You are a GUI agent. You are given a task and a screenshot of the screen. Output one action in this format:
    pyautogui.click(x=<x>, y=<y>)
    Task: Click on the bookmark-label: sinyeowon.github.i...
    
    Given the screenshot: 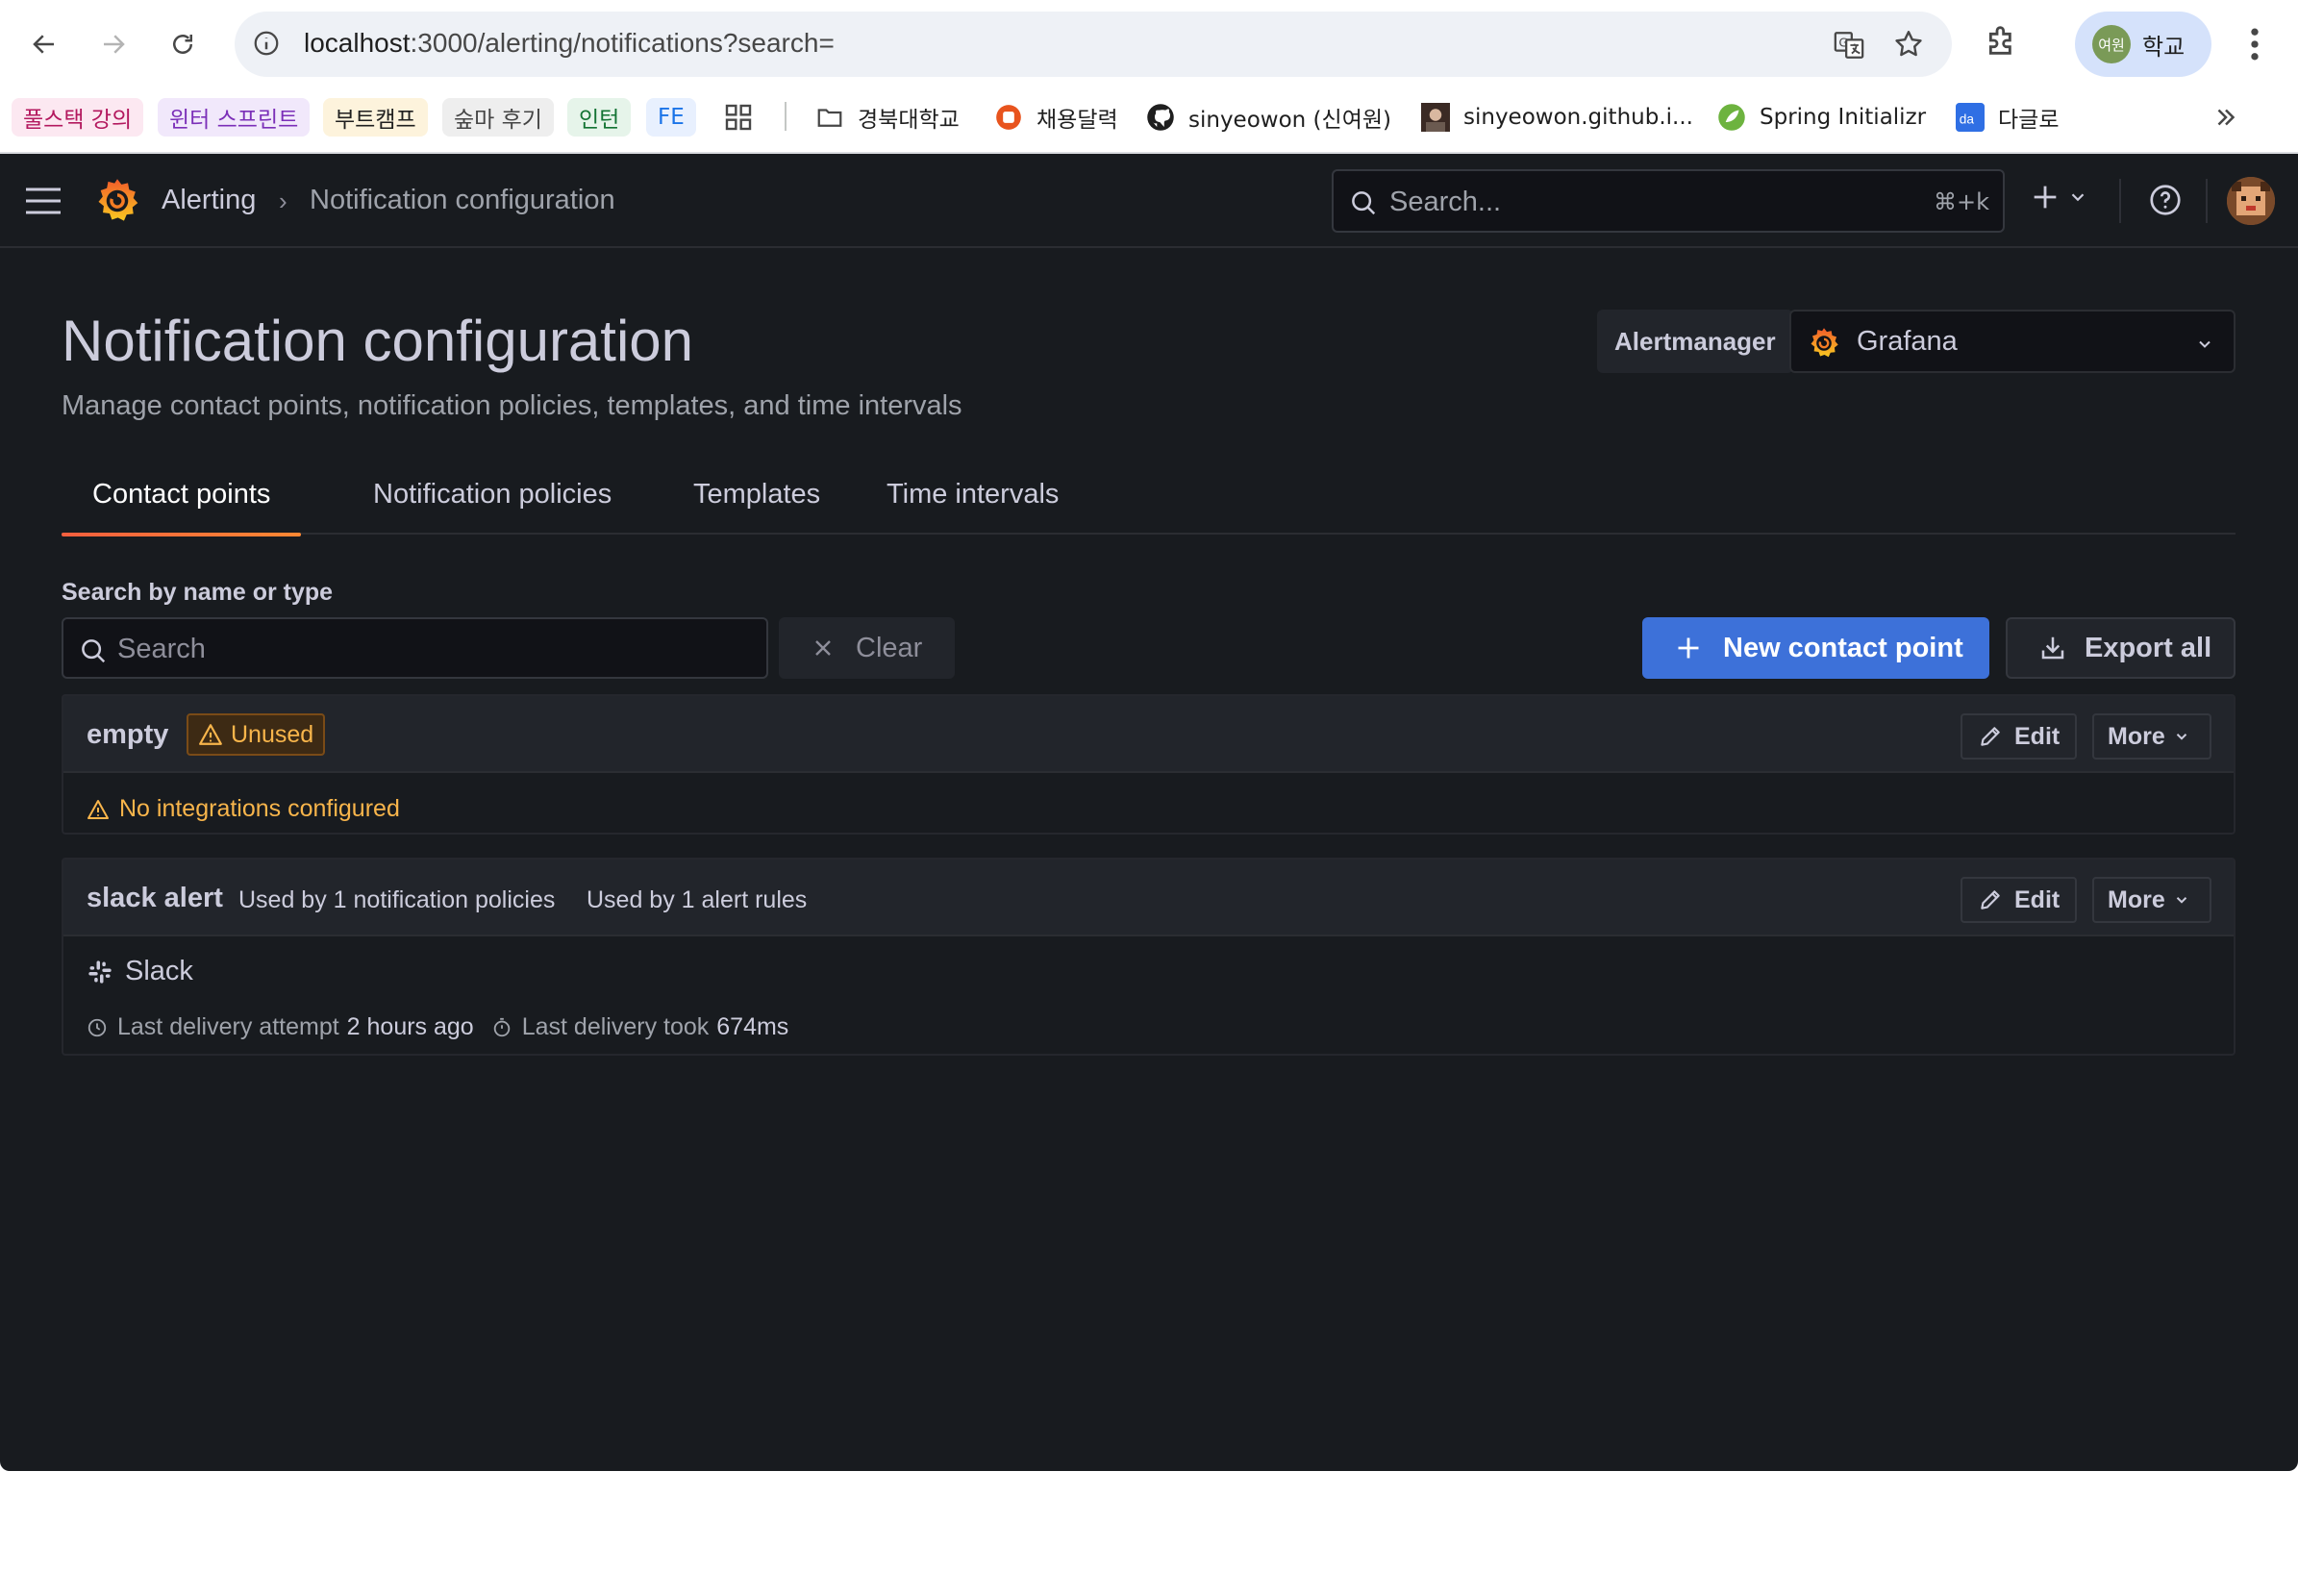 What is the action you would take?
    pyautogui.click(x=1578, y=117)
    